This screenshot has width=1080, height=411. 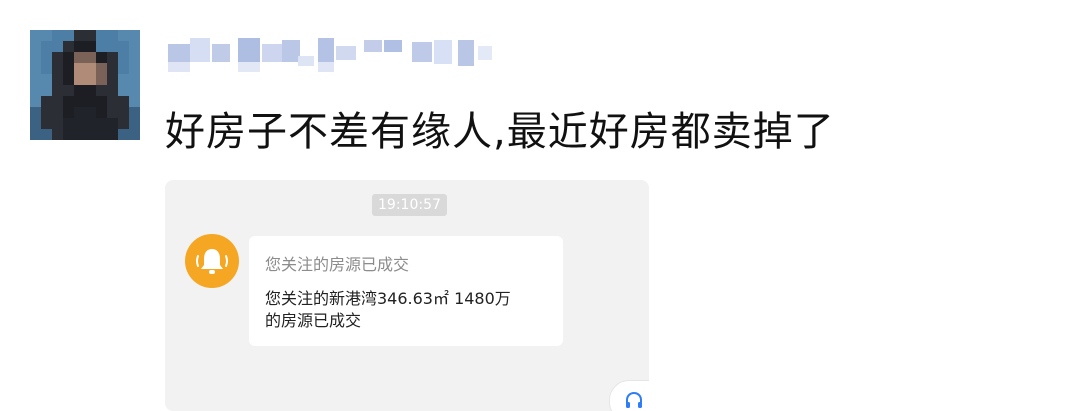 I want to click on customer-support-button, so click(x=629, y=395).